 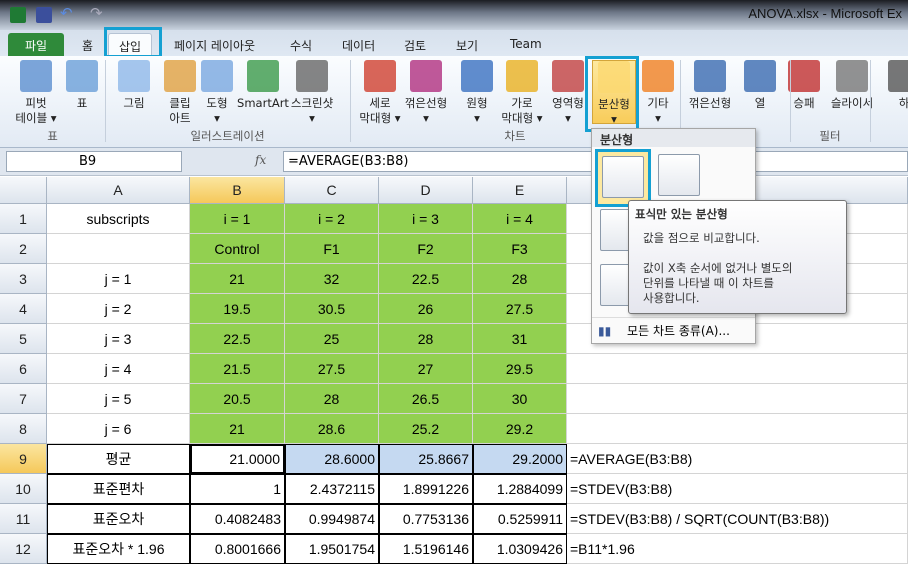 What do you see at coordinates (737, 369) in the screenshot?
I see `cell-F6` at bounding box center [737, 369].